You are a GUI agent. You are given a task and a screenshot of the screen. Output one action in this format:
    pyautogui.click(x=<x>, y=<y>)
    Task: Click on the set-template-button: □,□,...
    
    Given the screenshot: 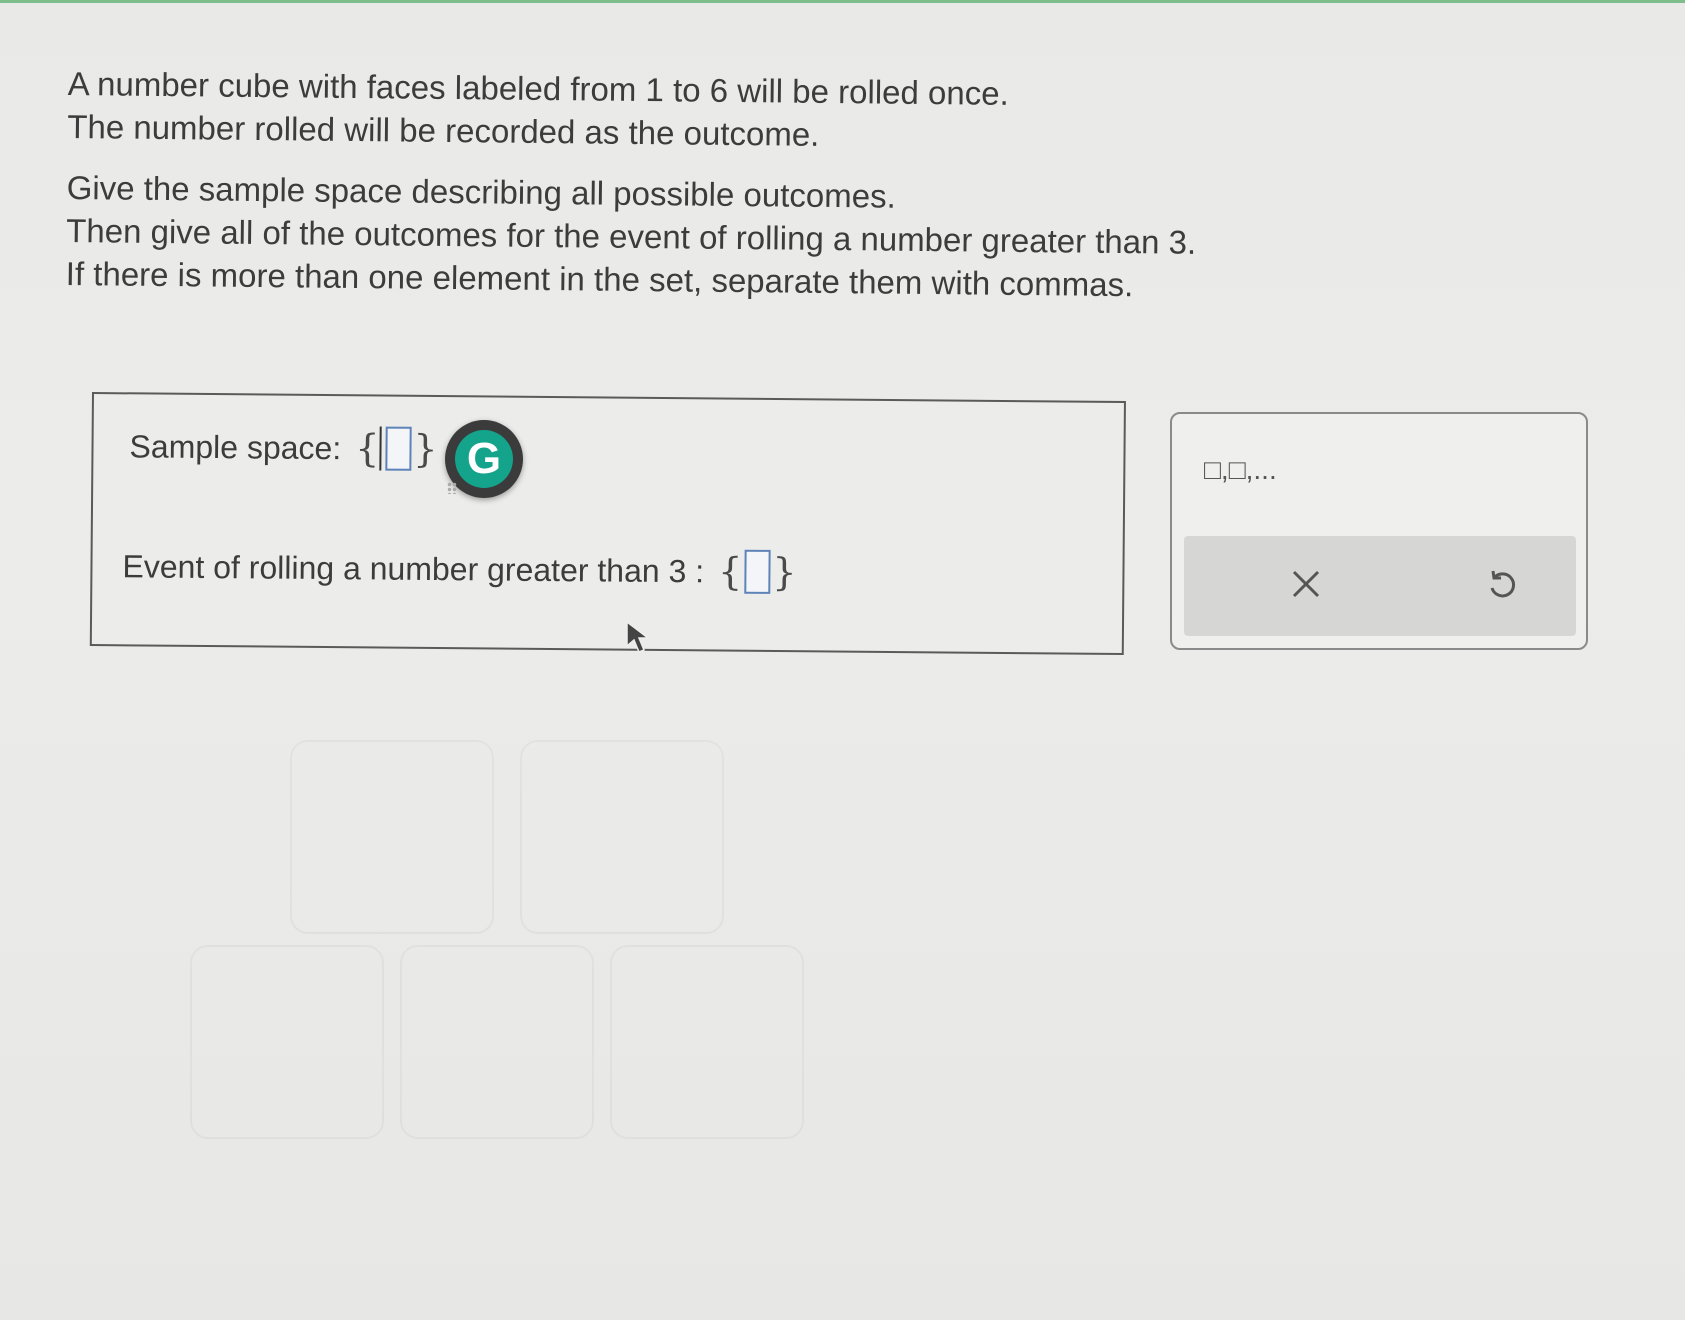 What is the action you would take?
    pyautogui.click(x=1240, y=470)
    